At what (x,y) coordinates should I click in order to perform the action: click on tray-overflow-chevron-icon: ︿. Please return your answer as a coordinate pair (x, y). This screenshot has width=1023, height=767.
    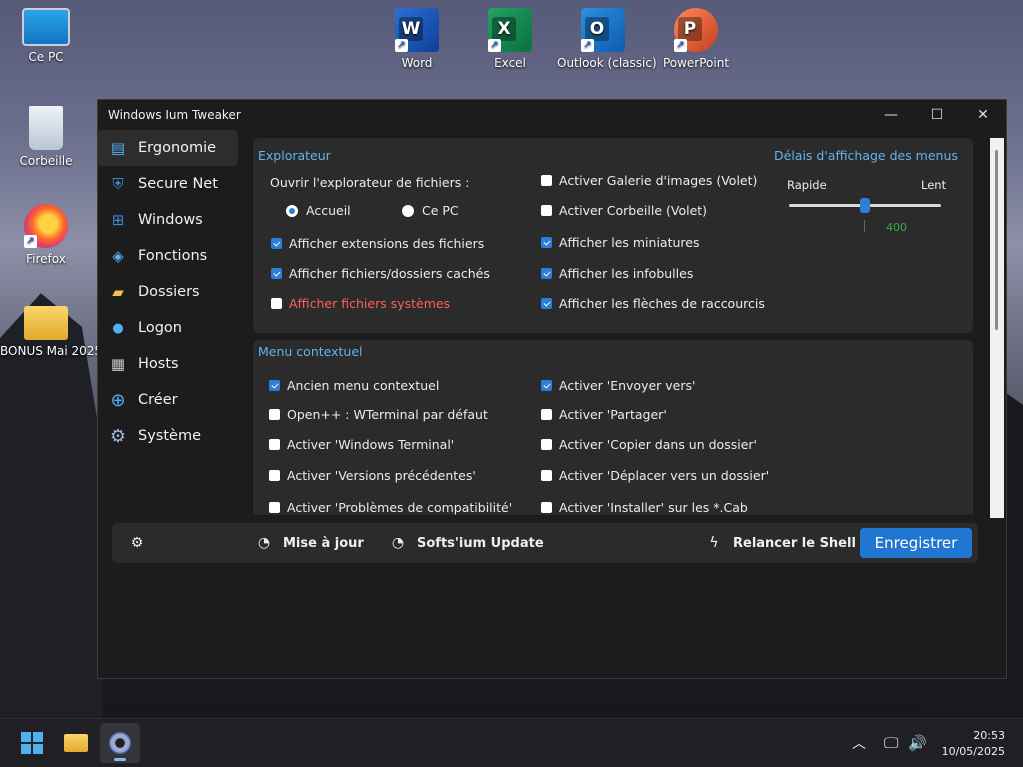
    Looking at the image, I should click on (859, 743).